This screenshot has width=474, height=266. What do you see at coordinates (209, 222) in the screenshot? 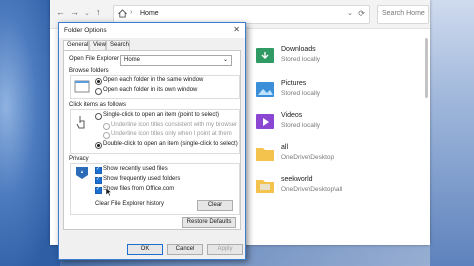
I see `restore-defaults-button: Restore Defaults` at bounding box center [209, 222].